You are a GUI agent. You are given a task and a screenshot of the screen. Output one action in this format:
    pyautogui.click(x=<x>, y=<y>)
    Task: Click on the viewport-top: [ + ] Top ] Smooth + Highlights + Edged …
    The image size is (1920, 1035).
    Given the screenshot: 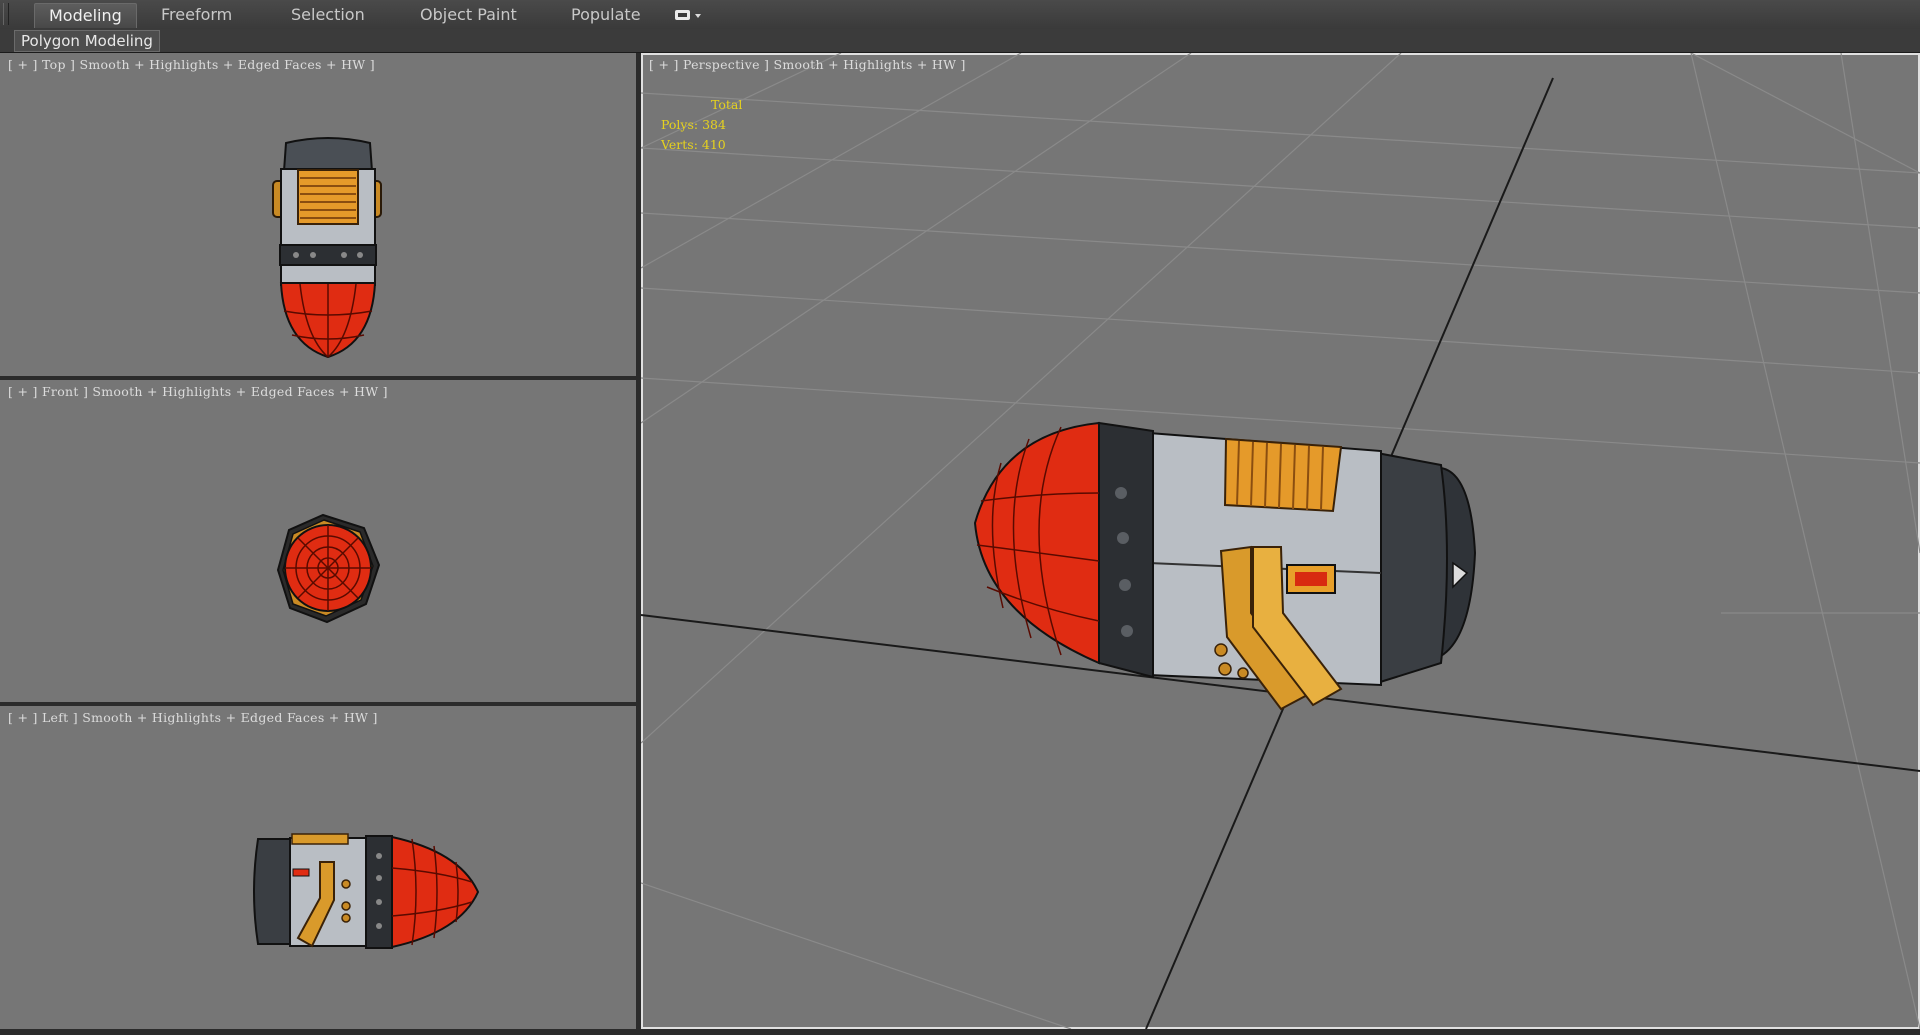 What is the action you would take?
    pyautogui.click(x=318, y=214)
    